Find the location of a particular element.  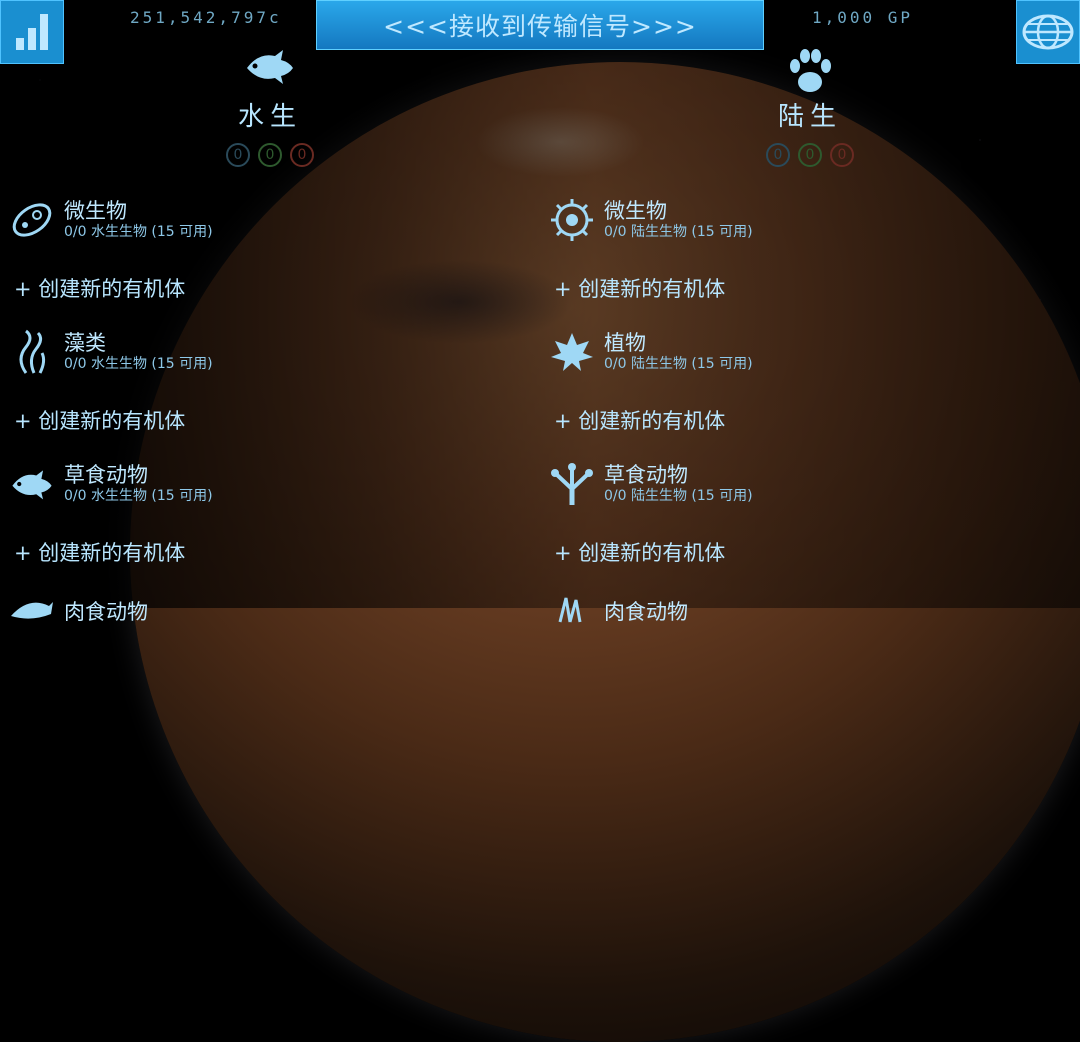

terrestrial-microbe-category: 微生物 0/0 陆生生物 (15 可用) is located at coordinates (650, 220).